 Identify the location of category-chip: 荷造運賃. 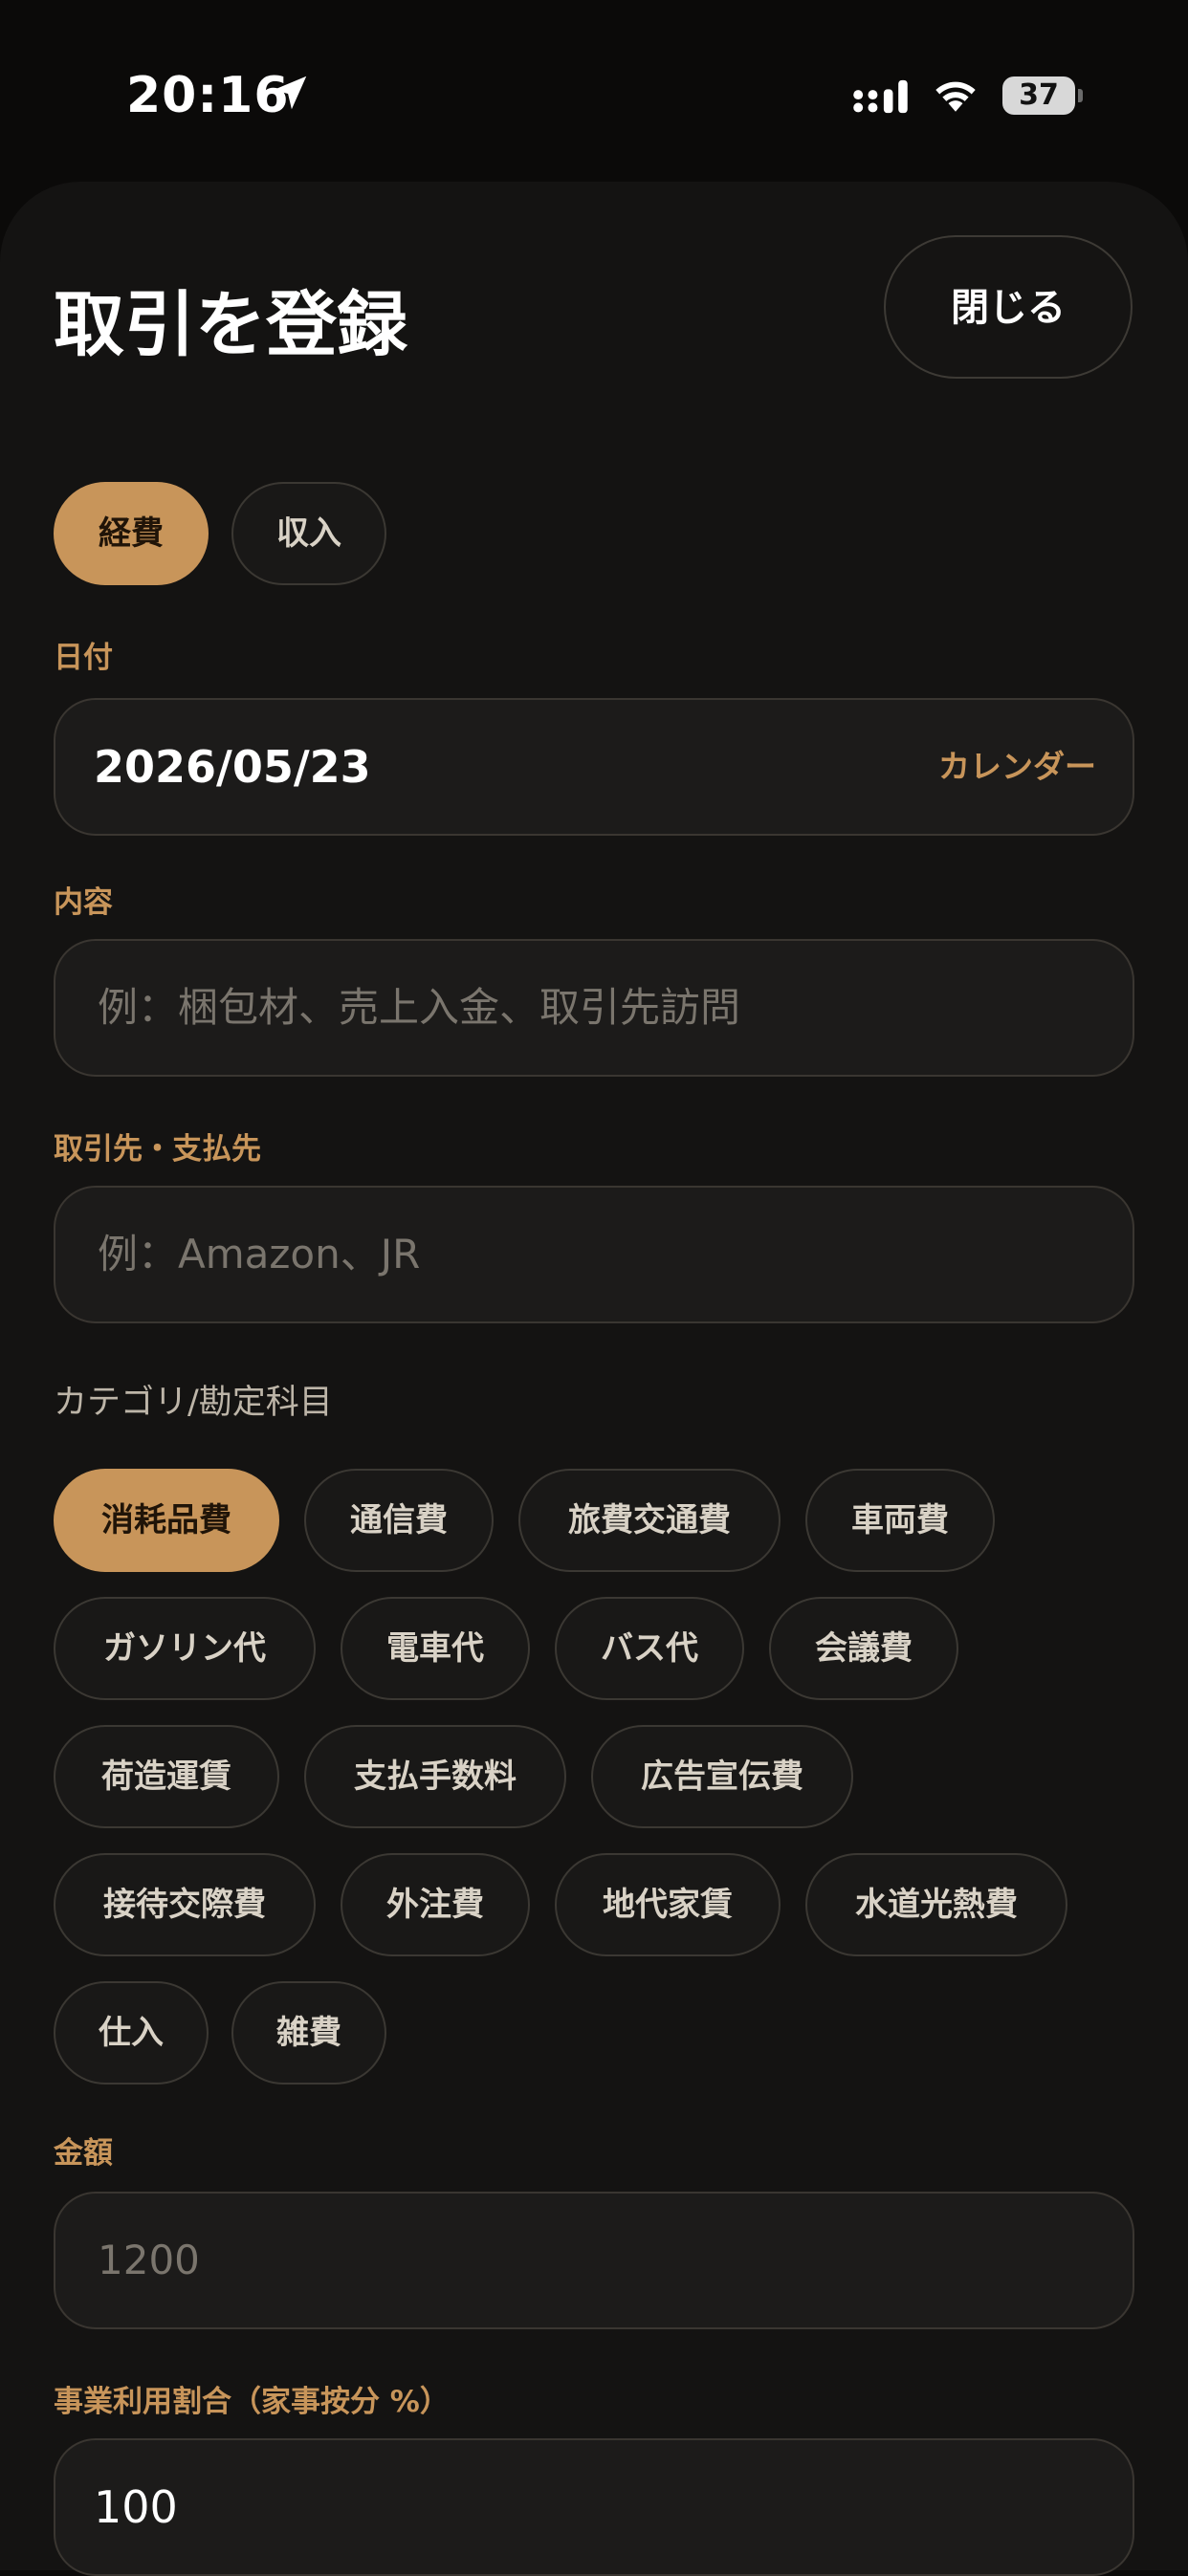
(166, 1776).